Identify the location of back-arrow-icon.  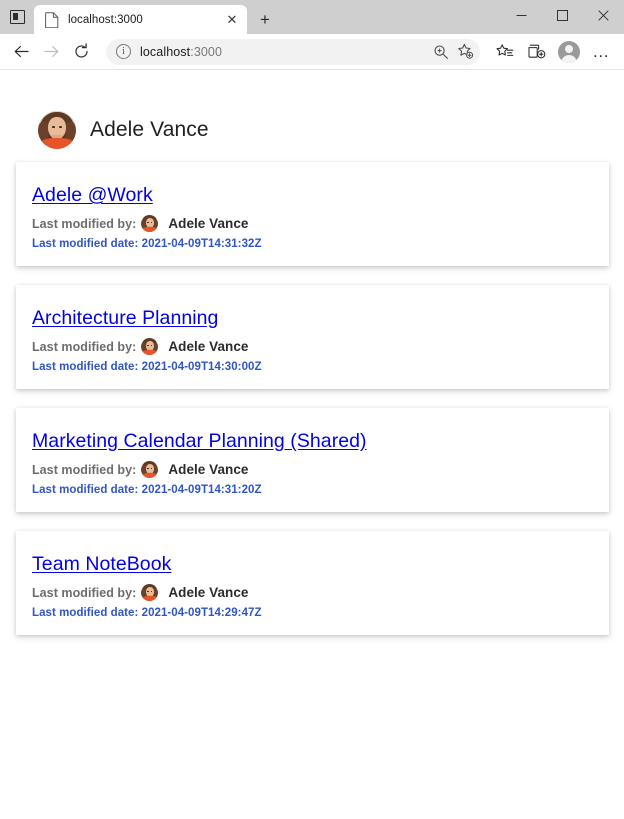
(21, 51).